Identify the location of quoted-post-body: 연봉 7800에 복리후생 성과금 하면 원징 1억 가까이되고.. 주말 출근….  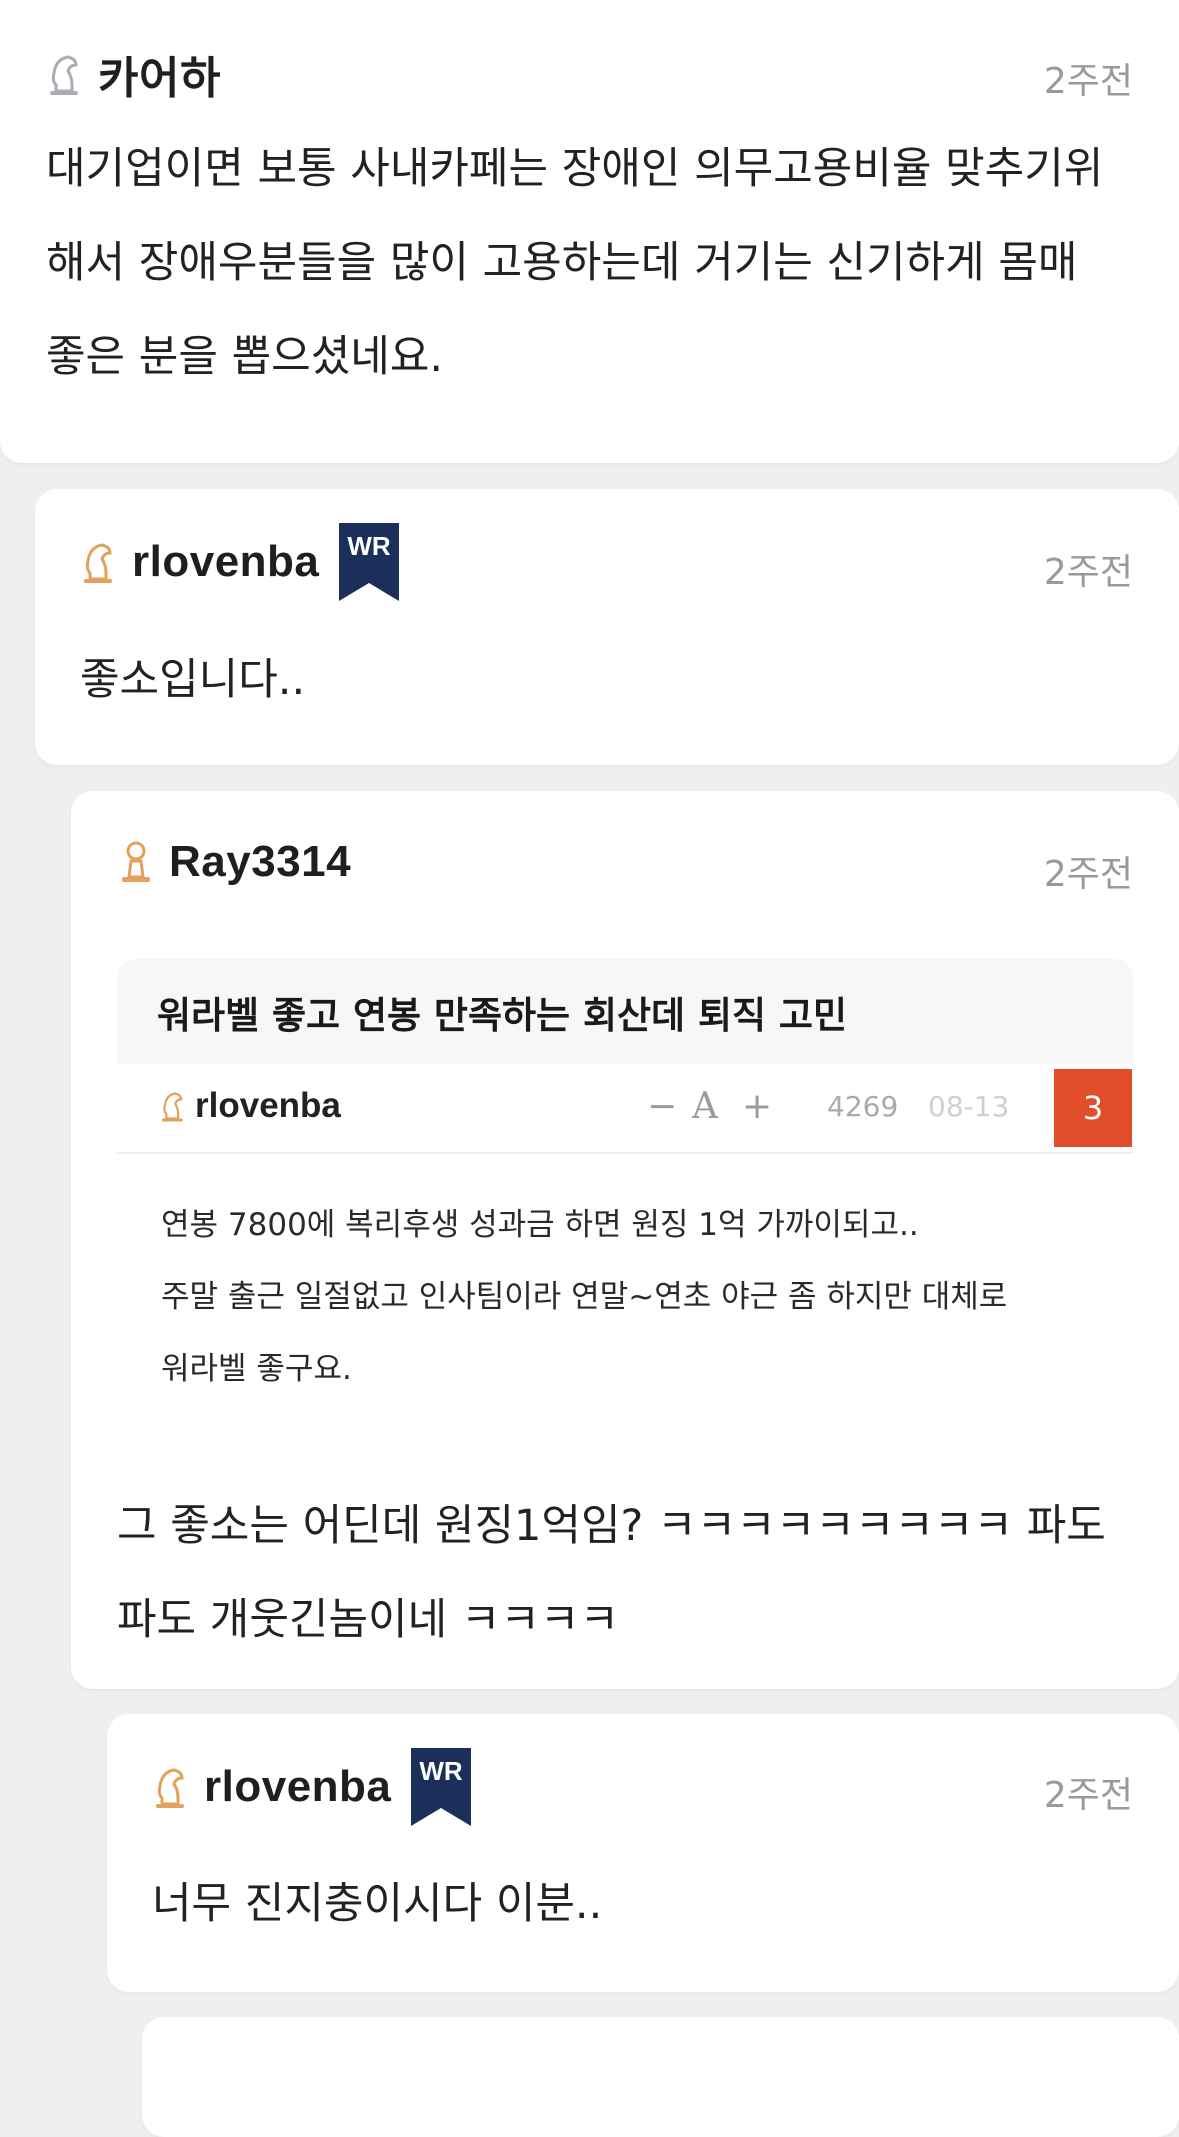
(584, 1297).